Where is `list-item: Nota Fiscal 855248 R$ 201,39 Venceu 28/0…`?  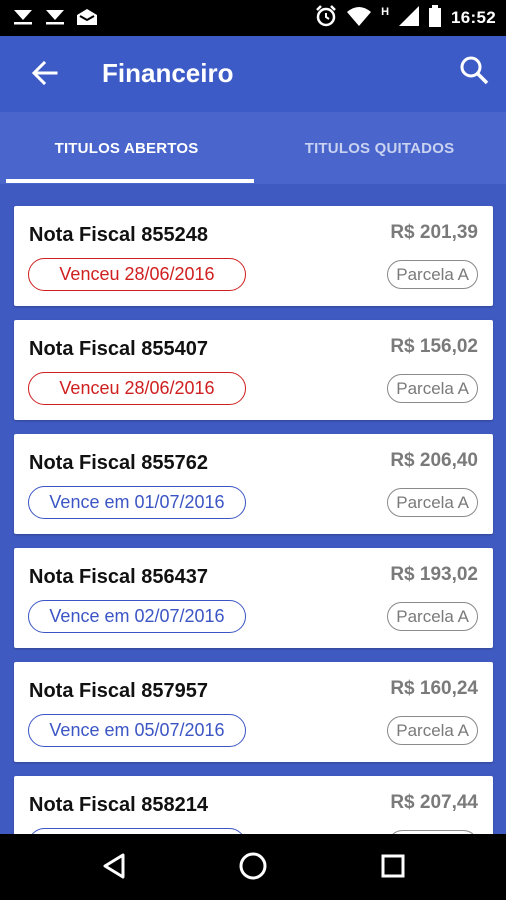 list-item: Nota Fiscal 855248 R$ 201,39 Venceu 28/0… is located at coordinates (253, 256).